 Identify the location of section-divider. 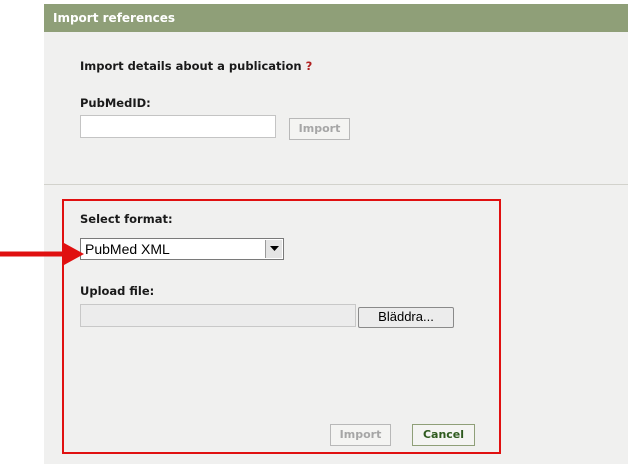
(336, 184).